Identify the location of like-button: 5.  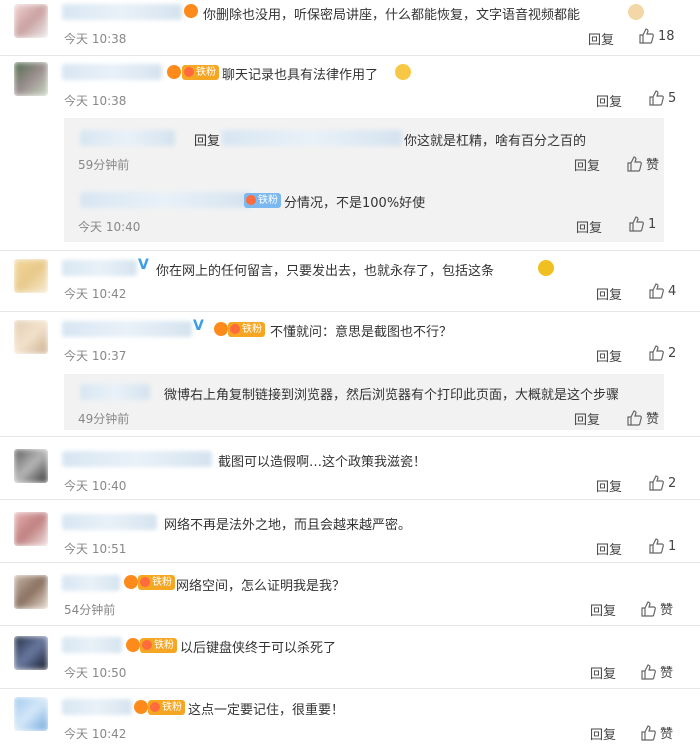
(662, 98).